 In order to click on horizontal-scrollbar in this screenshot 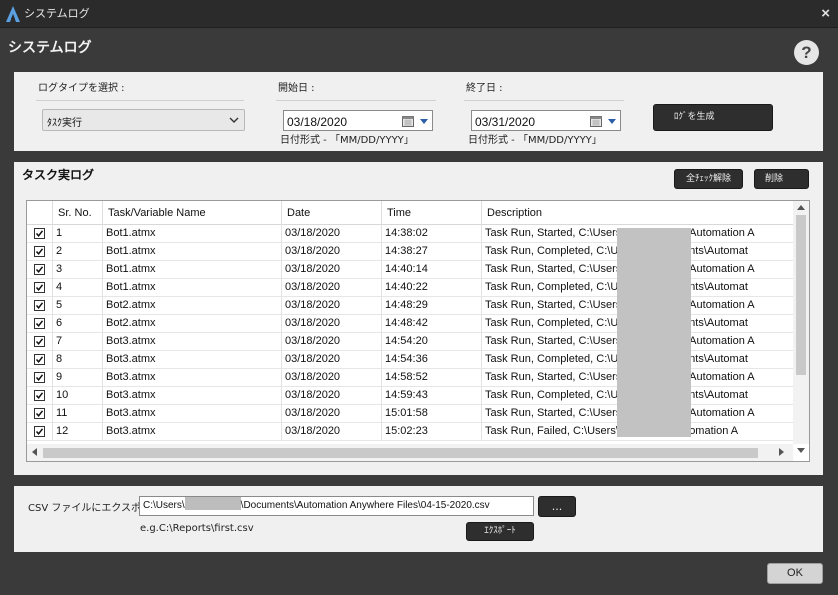, I will do `click(410, 452)`.